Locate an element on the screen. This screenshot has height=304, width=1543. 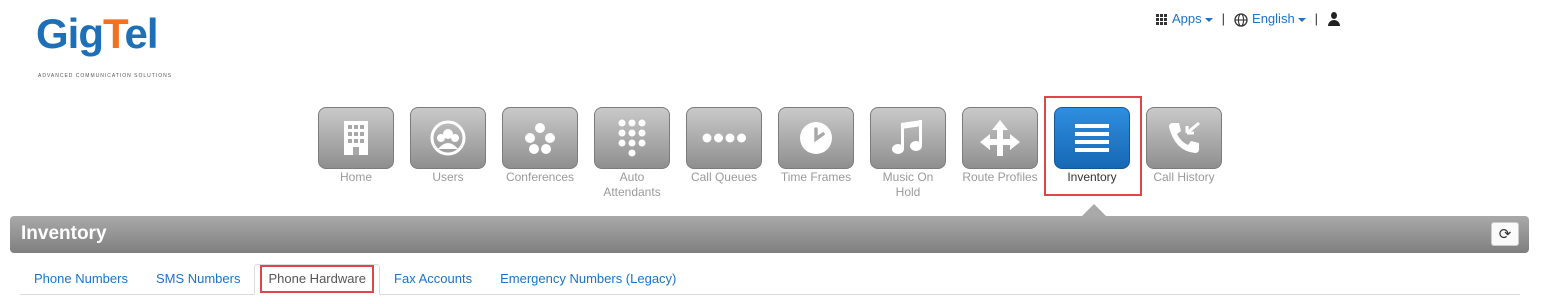
nav-item-conferences: Conferences is located at coordinates (540, 153).